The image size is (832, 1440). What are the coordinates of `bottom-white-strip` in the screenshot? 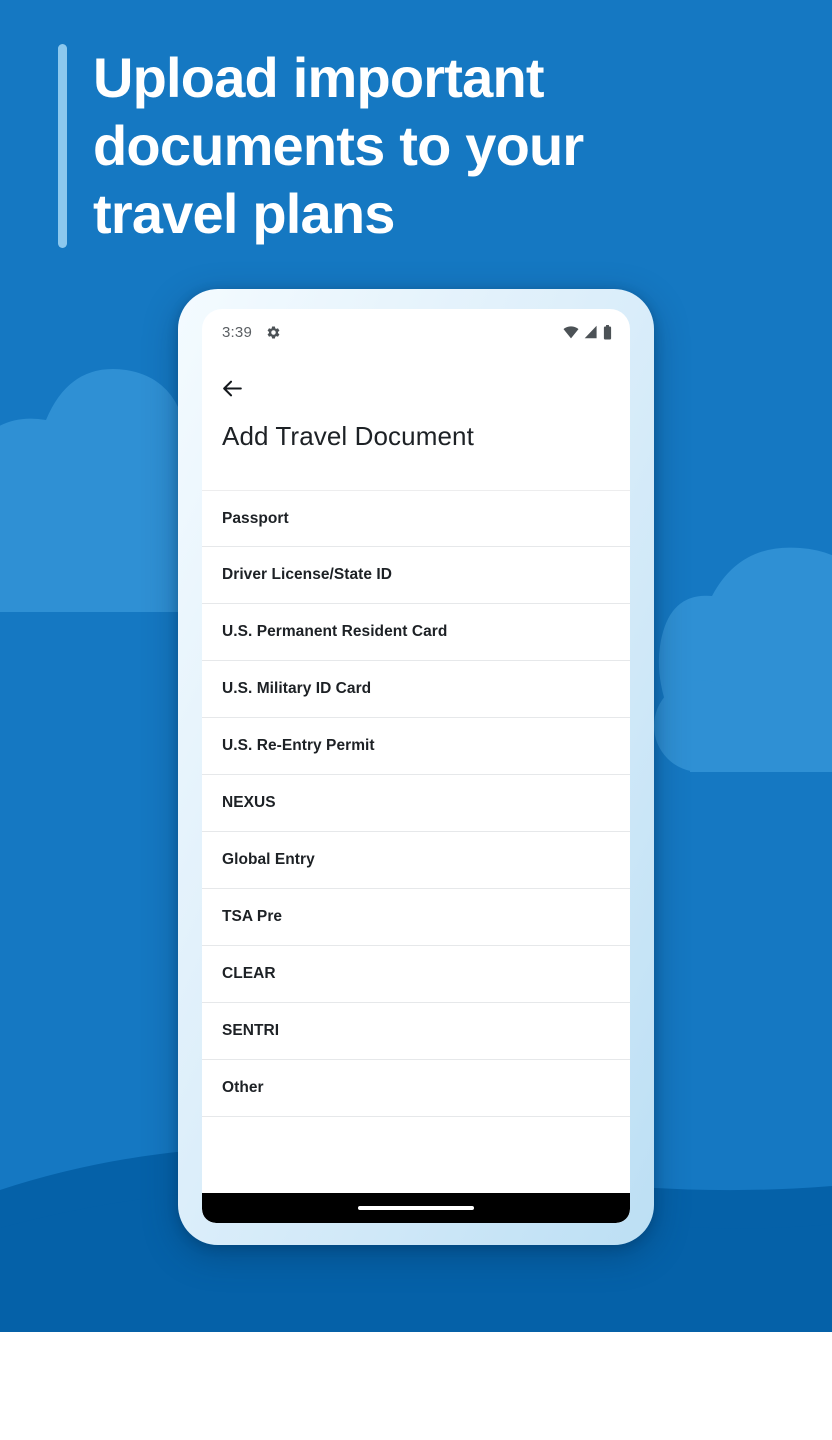 It's located at (416, 1386).